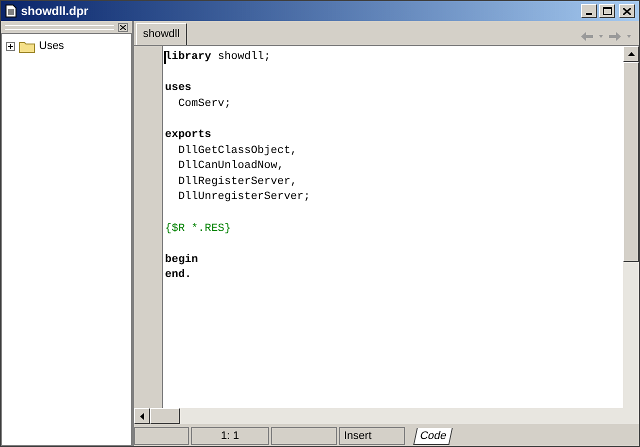 The image size is (640, 447). Describe the element at coordinates (386, 416) in the screenshot. I see `horizontal-scrollbar` at that location.